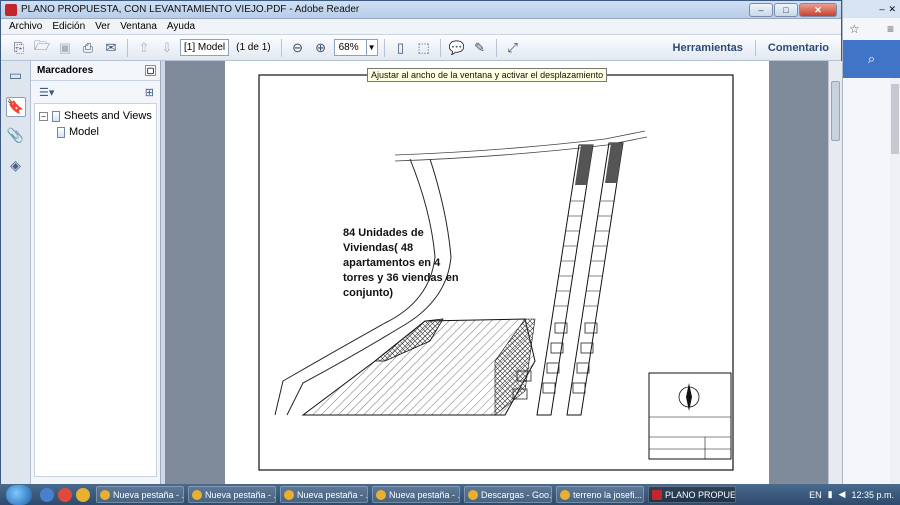  Describe the element at coordinates (205, 47) in the screenshot. I see `page-number-field: [1] Model` at that location.